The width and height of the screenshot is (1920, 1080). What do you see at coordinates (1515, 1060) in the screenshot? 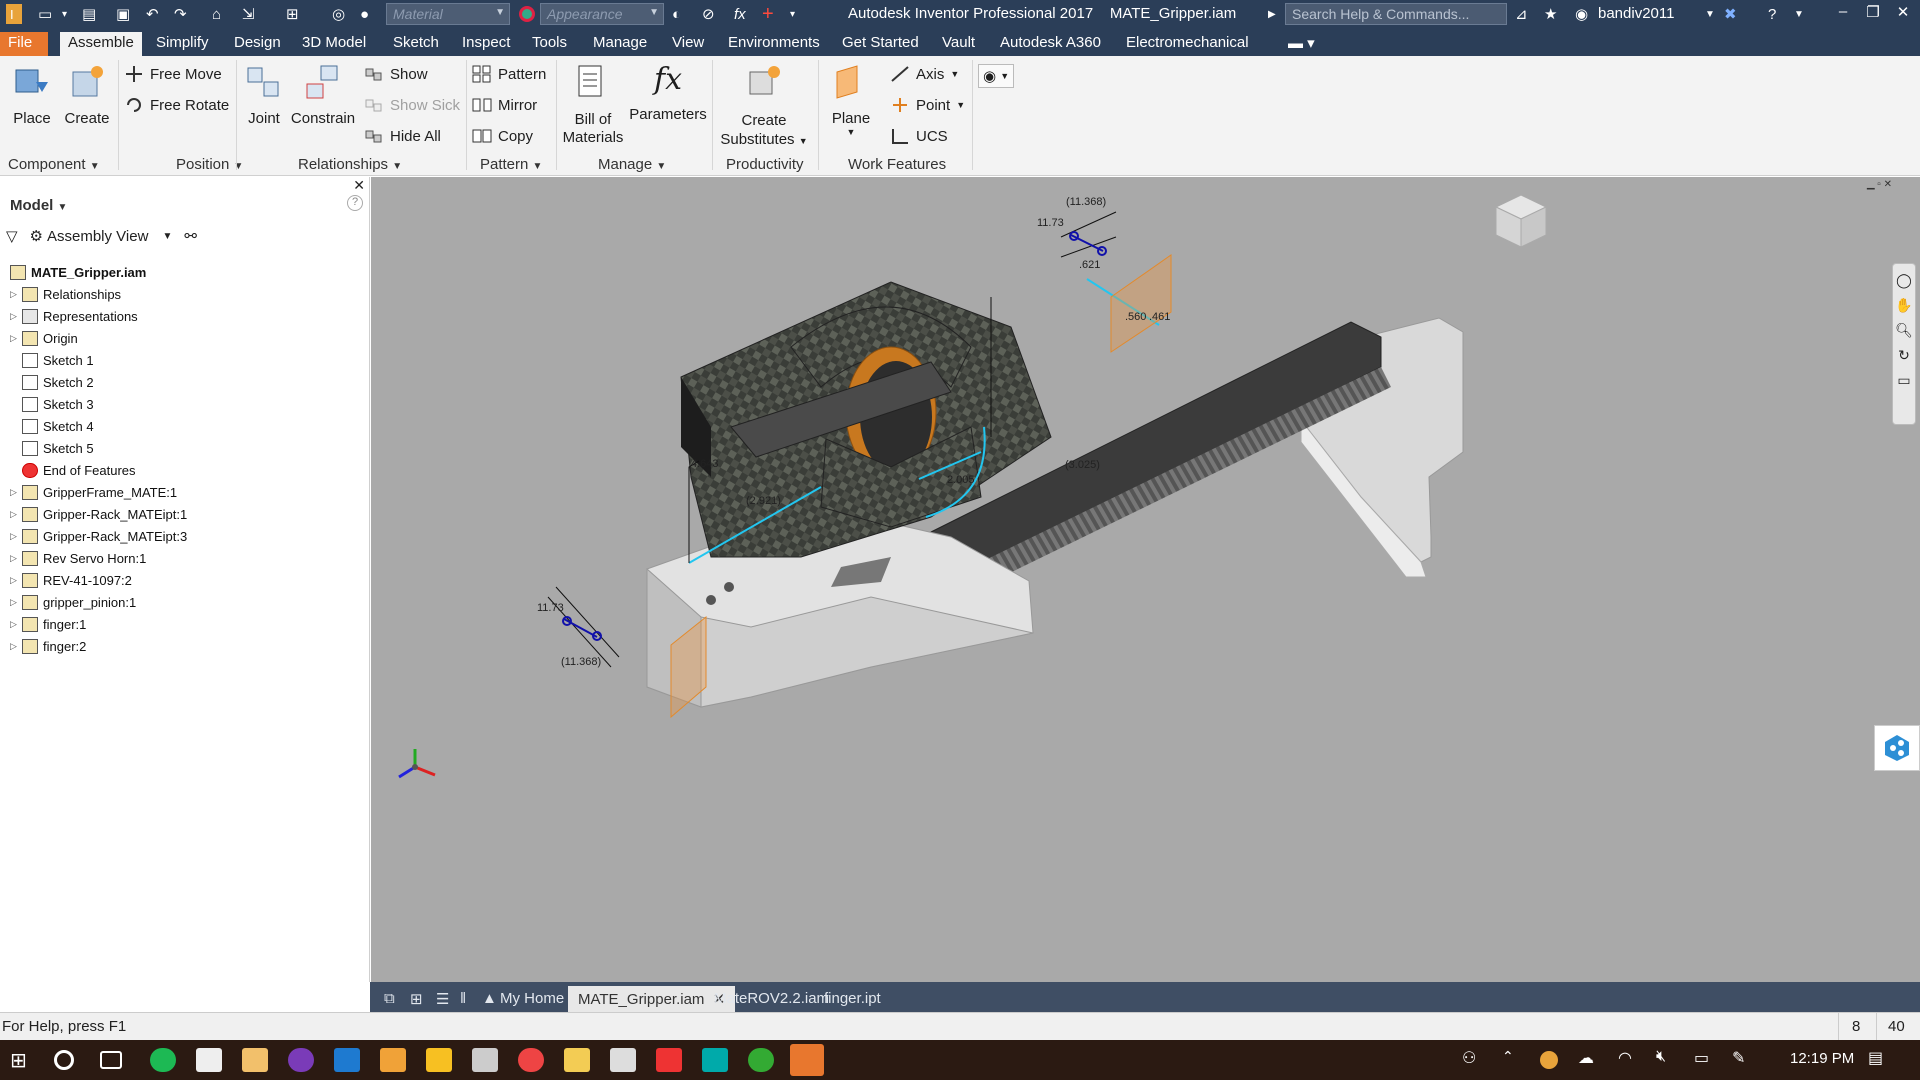
I see `tray-chevron-icon: ⌃` at bounding box center [1515, 1060].